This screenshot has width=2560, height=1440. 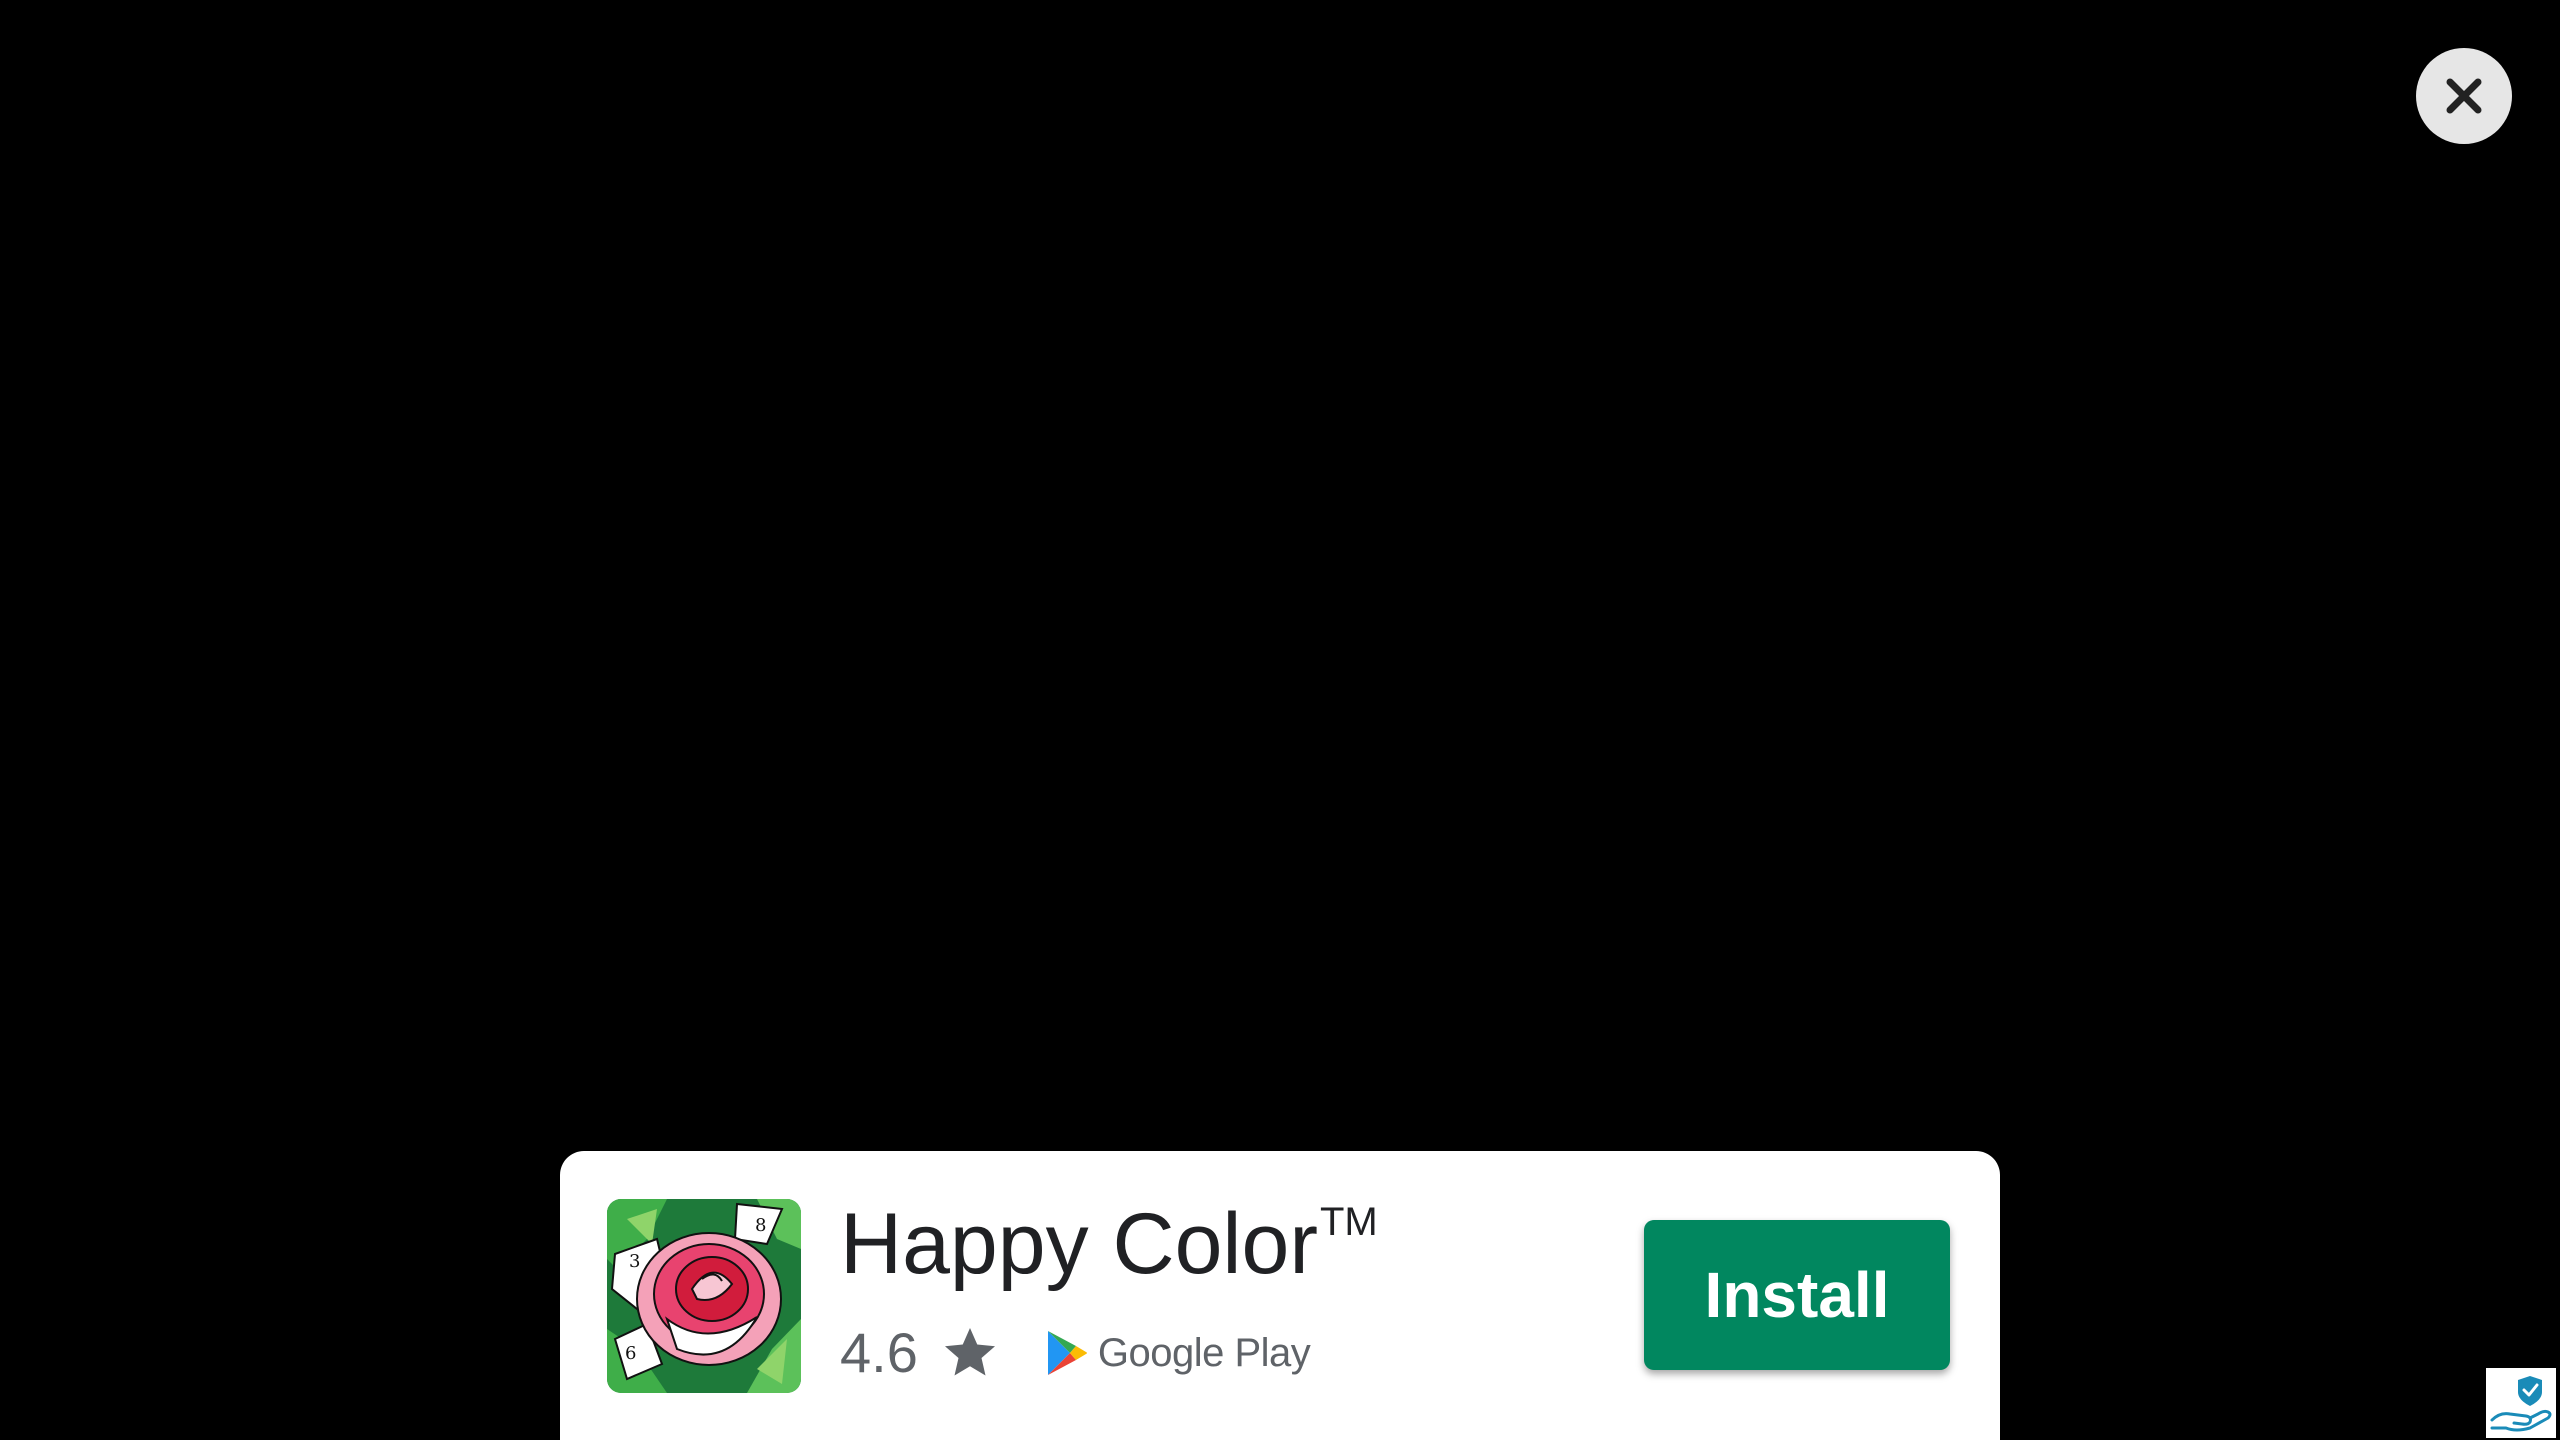 I want to click on close-icon, so click(x=2464, y=96).